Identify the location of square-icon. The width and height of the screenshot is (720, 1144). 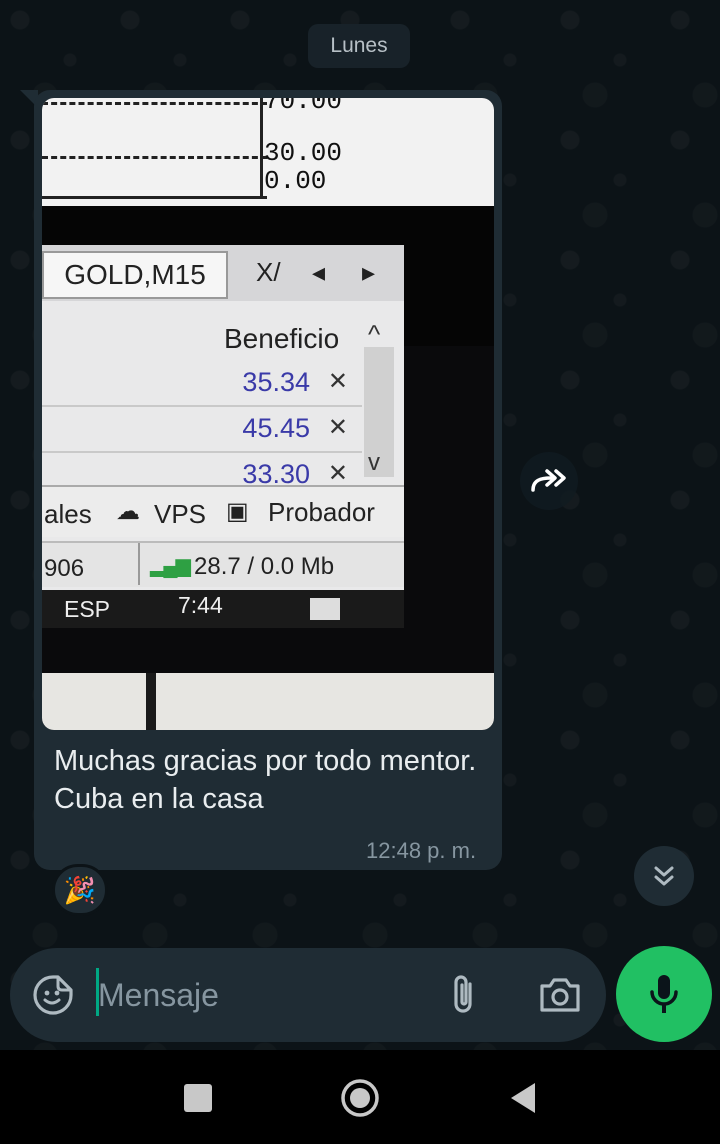
(198, 1098).